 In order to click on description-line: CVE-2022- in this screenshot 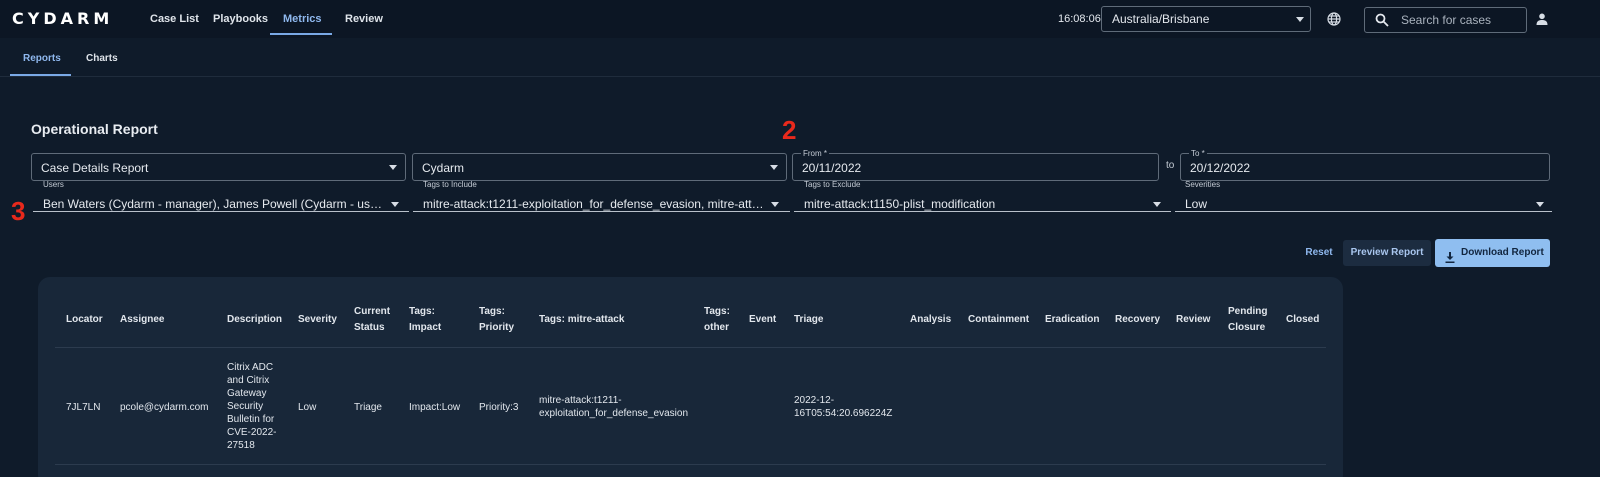, I will do `click(252, 432)`.